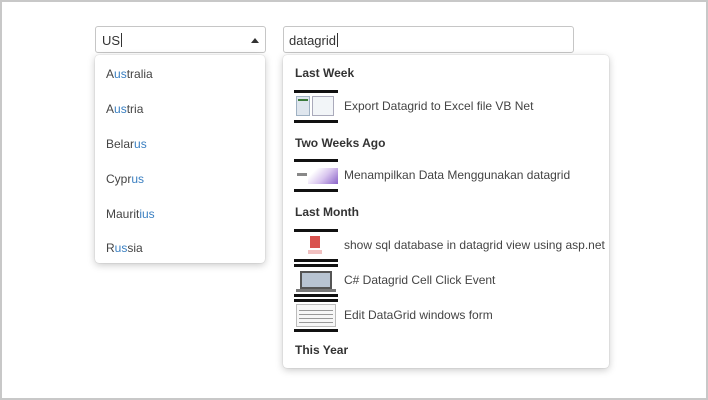  Describe the element at coordinates (123, 213) in the screenshot. I see `item-text: Maurit` at that location.